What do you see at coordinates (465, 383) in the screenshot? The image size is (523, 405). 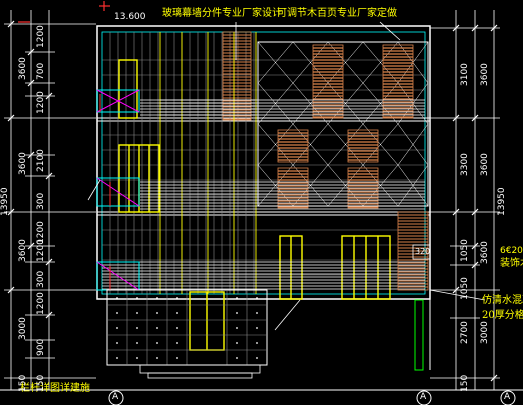 I see `dim-right-inner: 150` at bounding box center [465, 383].